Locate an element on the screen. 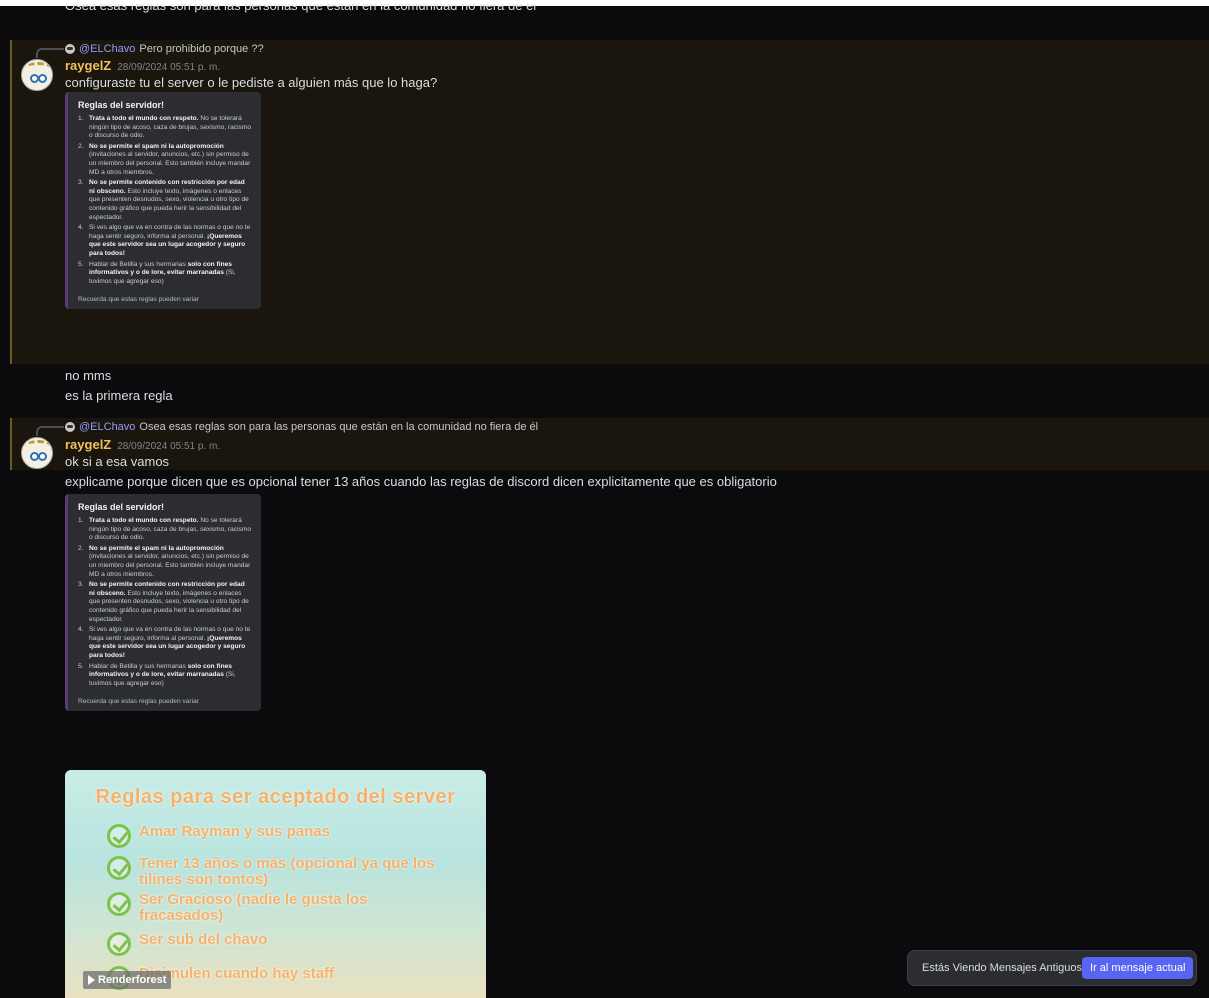 This screenshot has width=1209, height=998. reply-preview: @ELChavo Pero prohibido porque ?? is located at coordinates (164, 49).